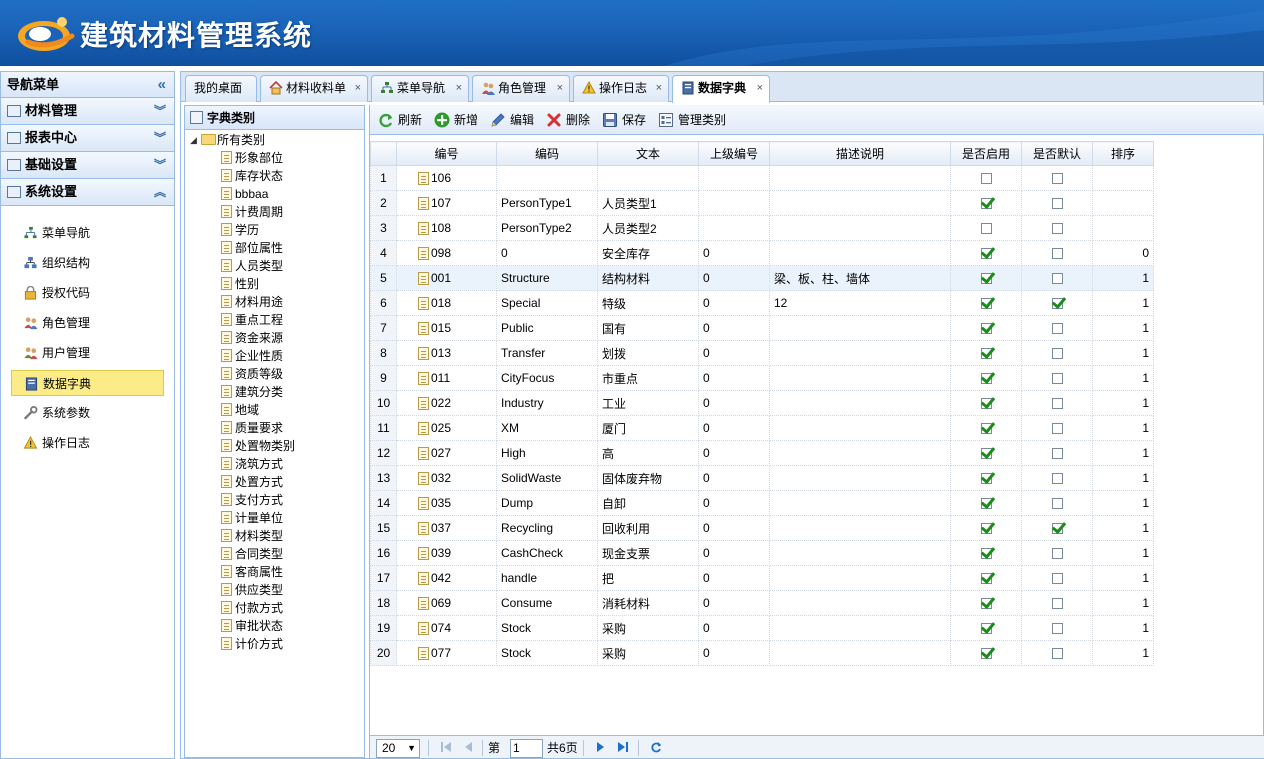  Describe the element at coordinates (547, 278) in the screenshot. I see `cell-code: Structure` at that location.